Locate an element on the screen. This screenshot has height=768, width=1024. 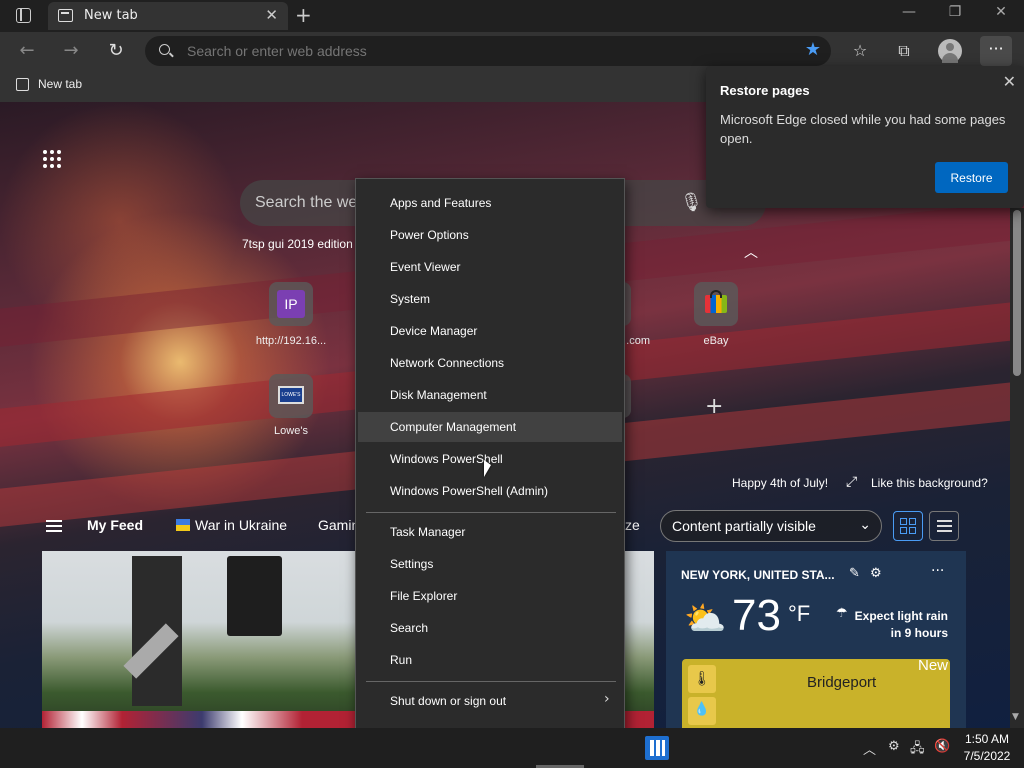
address-input is located at coordinates (467, 51).